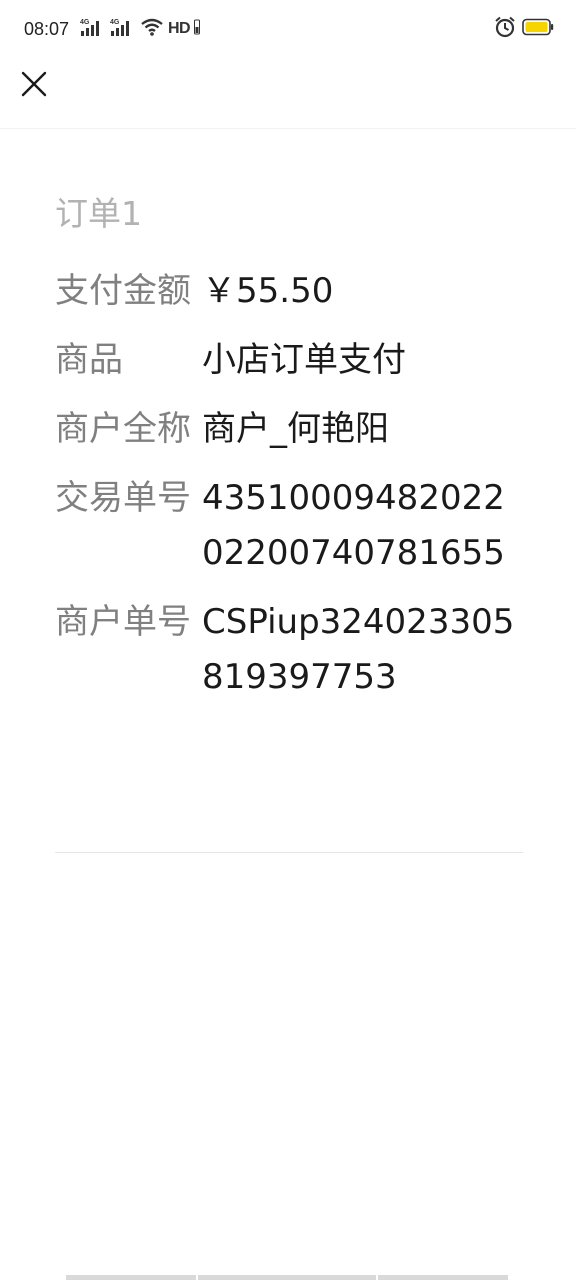  I want to click on bottom-edge, so click(288, 1277).